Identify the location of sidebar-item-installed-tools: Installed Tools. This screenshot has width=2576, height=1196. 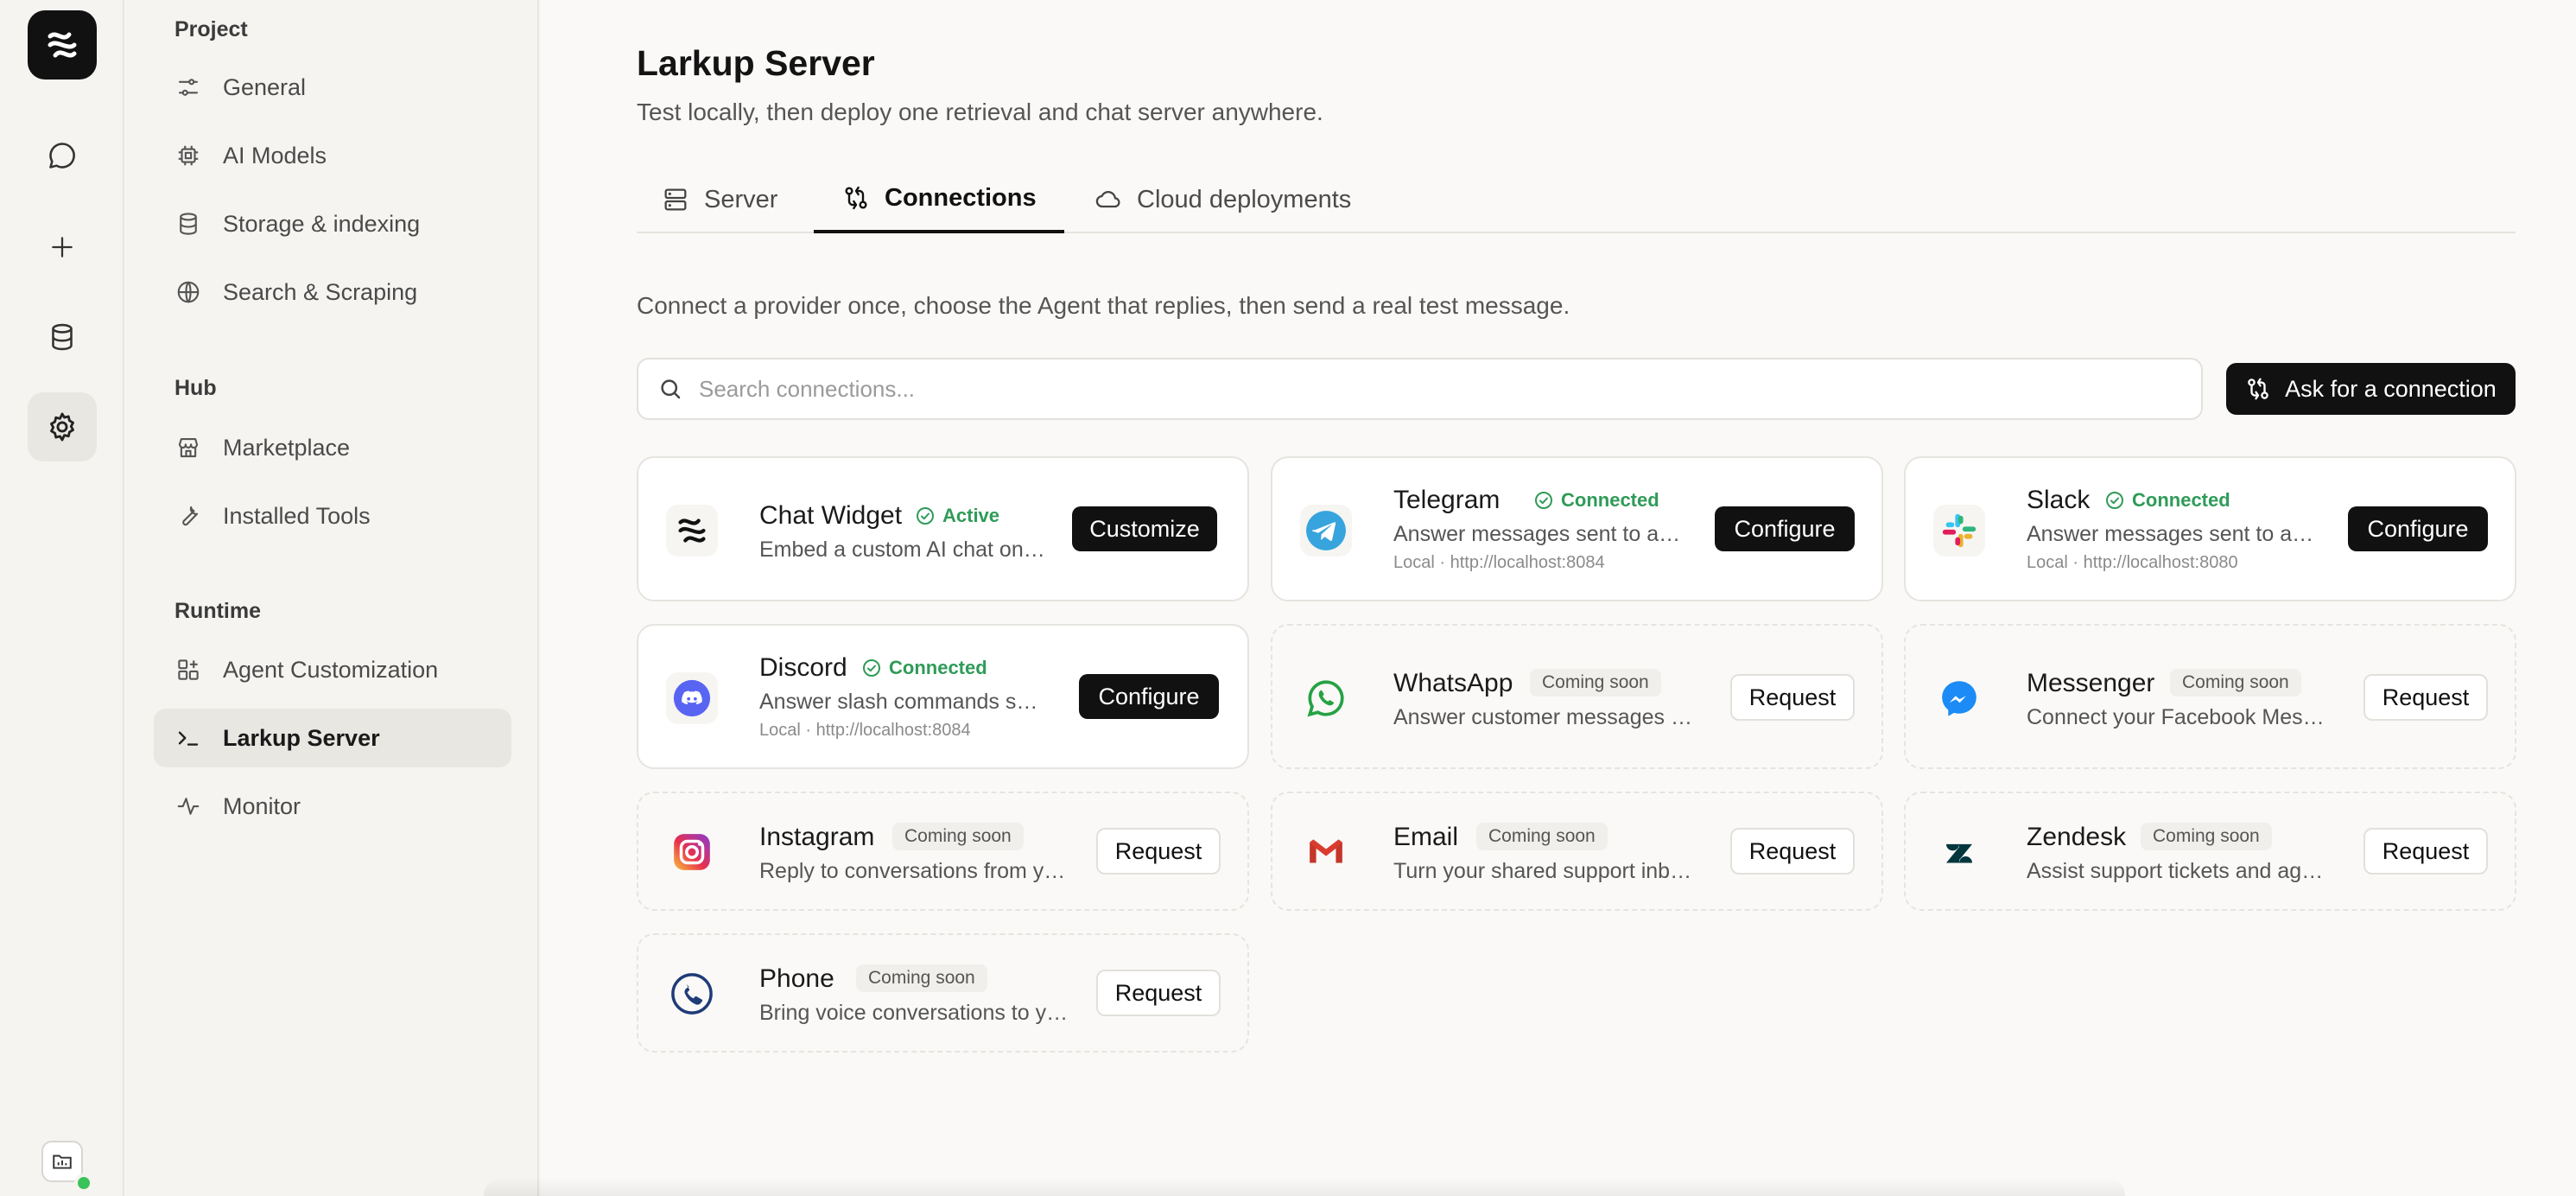
(332, 516).